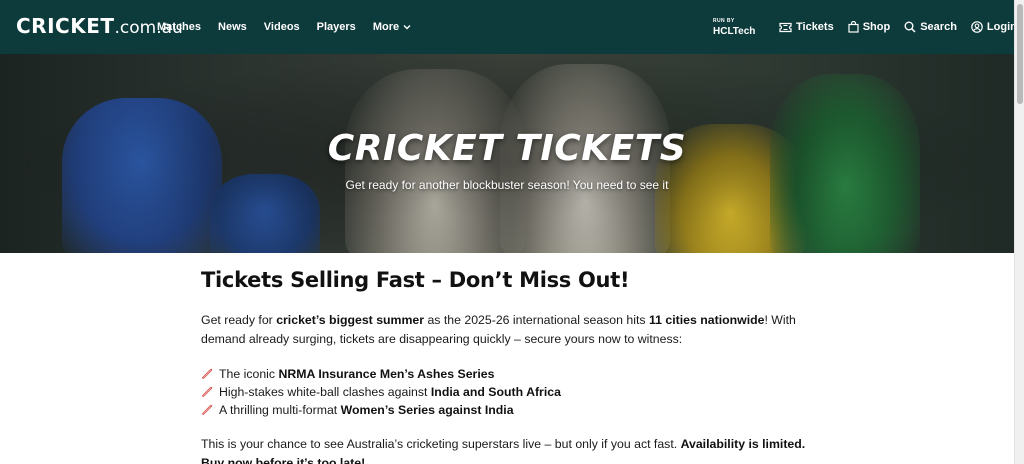 This screenshot has height=464, width=1024. I want to click on logo-brand: CRICKET, so click(65, 26).